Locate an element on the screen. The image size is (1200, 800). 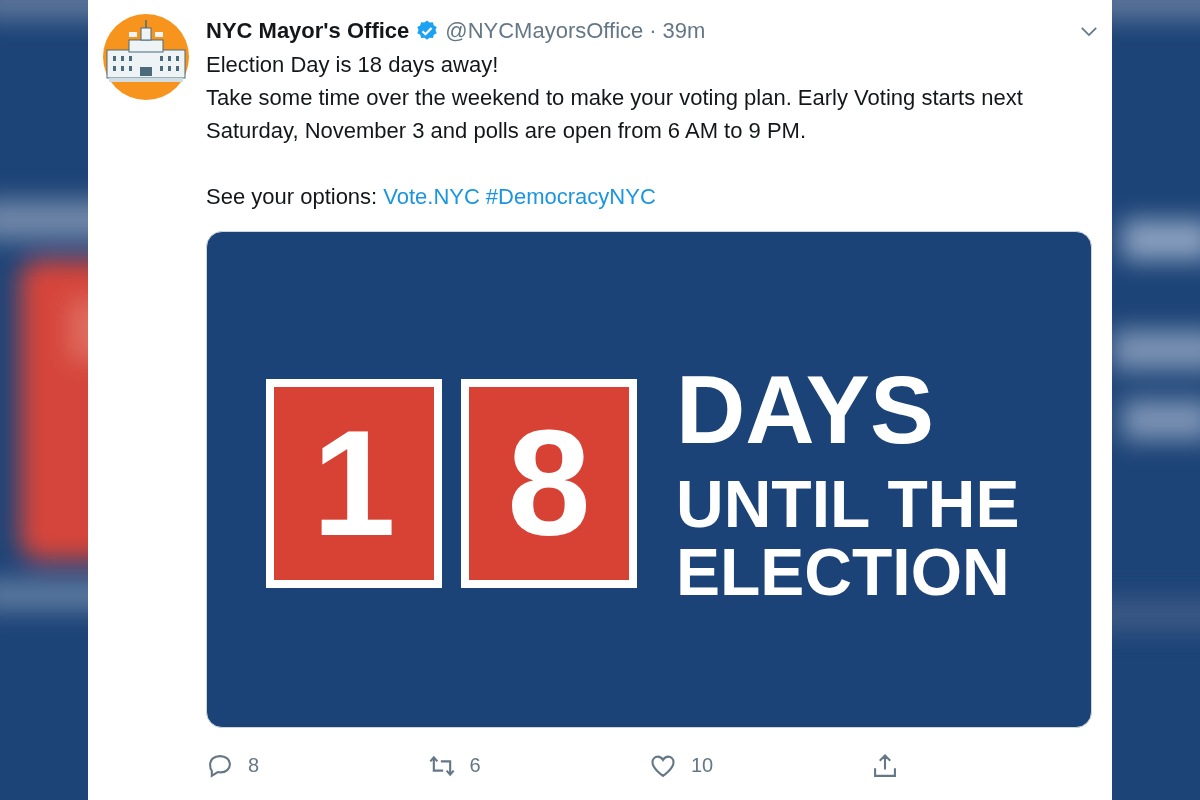
graphic-subline: ELECTION is located at coordinates (843, 571).